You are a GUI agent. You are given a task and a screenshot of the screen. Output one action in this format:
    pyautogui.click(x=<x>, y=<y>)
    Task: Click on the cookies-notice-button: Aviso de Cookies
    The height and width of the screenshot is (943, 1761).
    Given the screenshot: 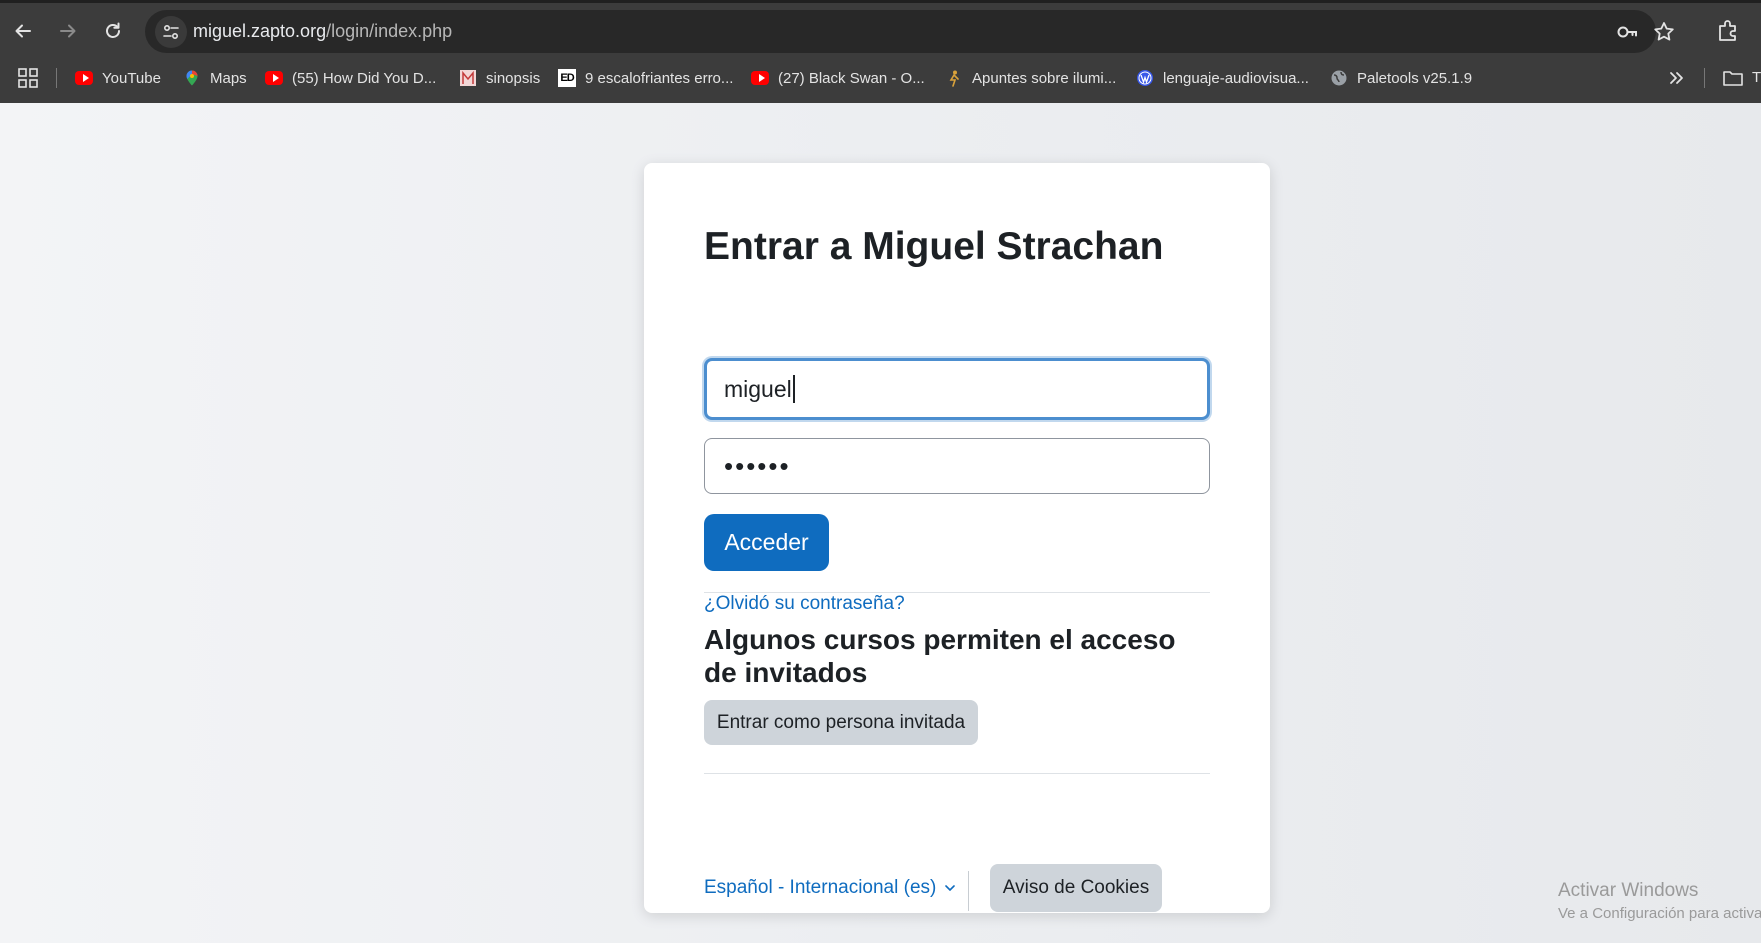 What is the action you would take?
    pyautogui.click(x=1076, y=888)
    